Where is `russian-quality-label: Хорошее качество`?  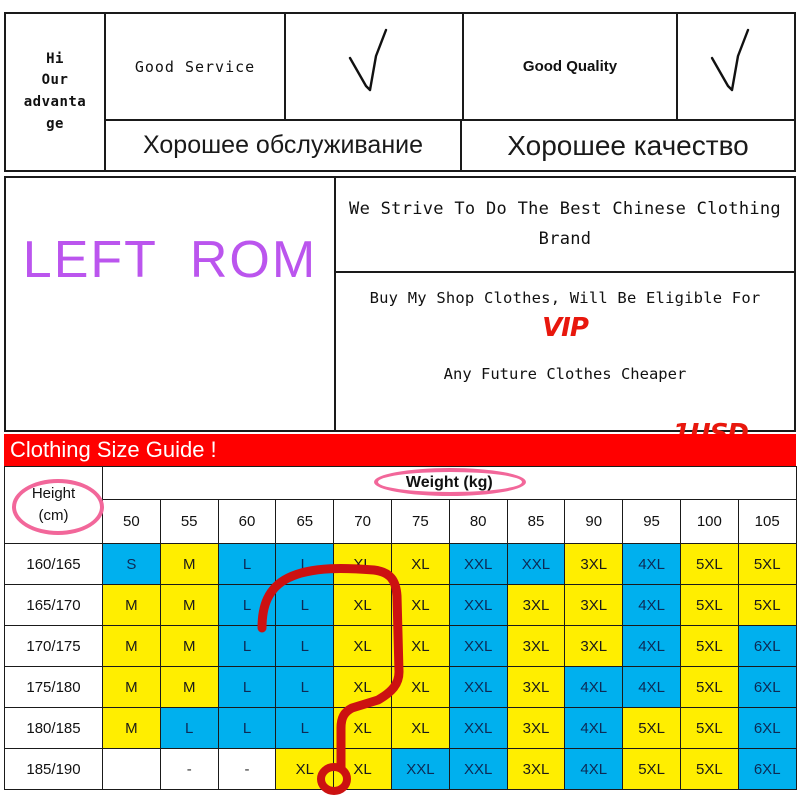 russian-quality-label: Хорошее качество is located at coordinates (628, 145).